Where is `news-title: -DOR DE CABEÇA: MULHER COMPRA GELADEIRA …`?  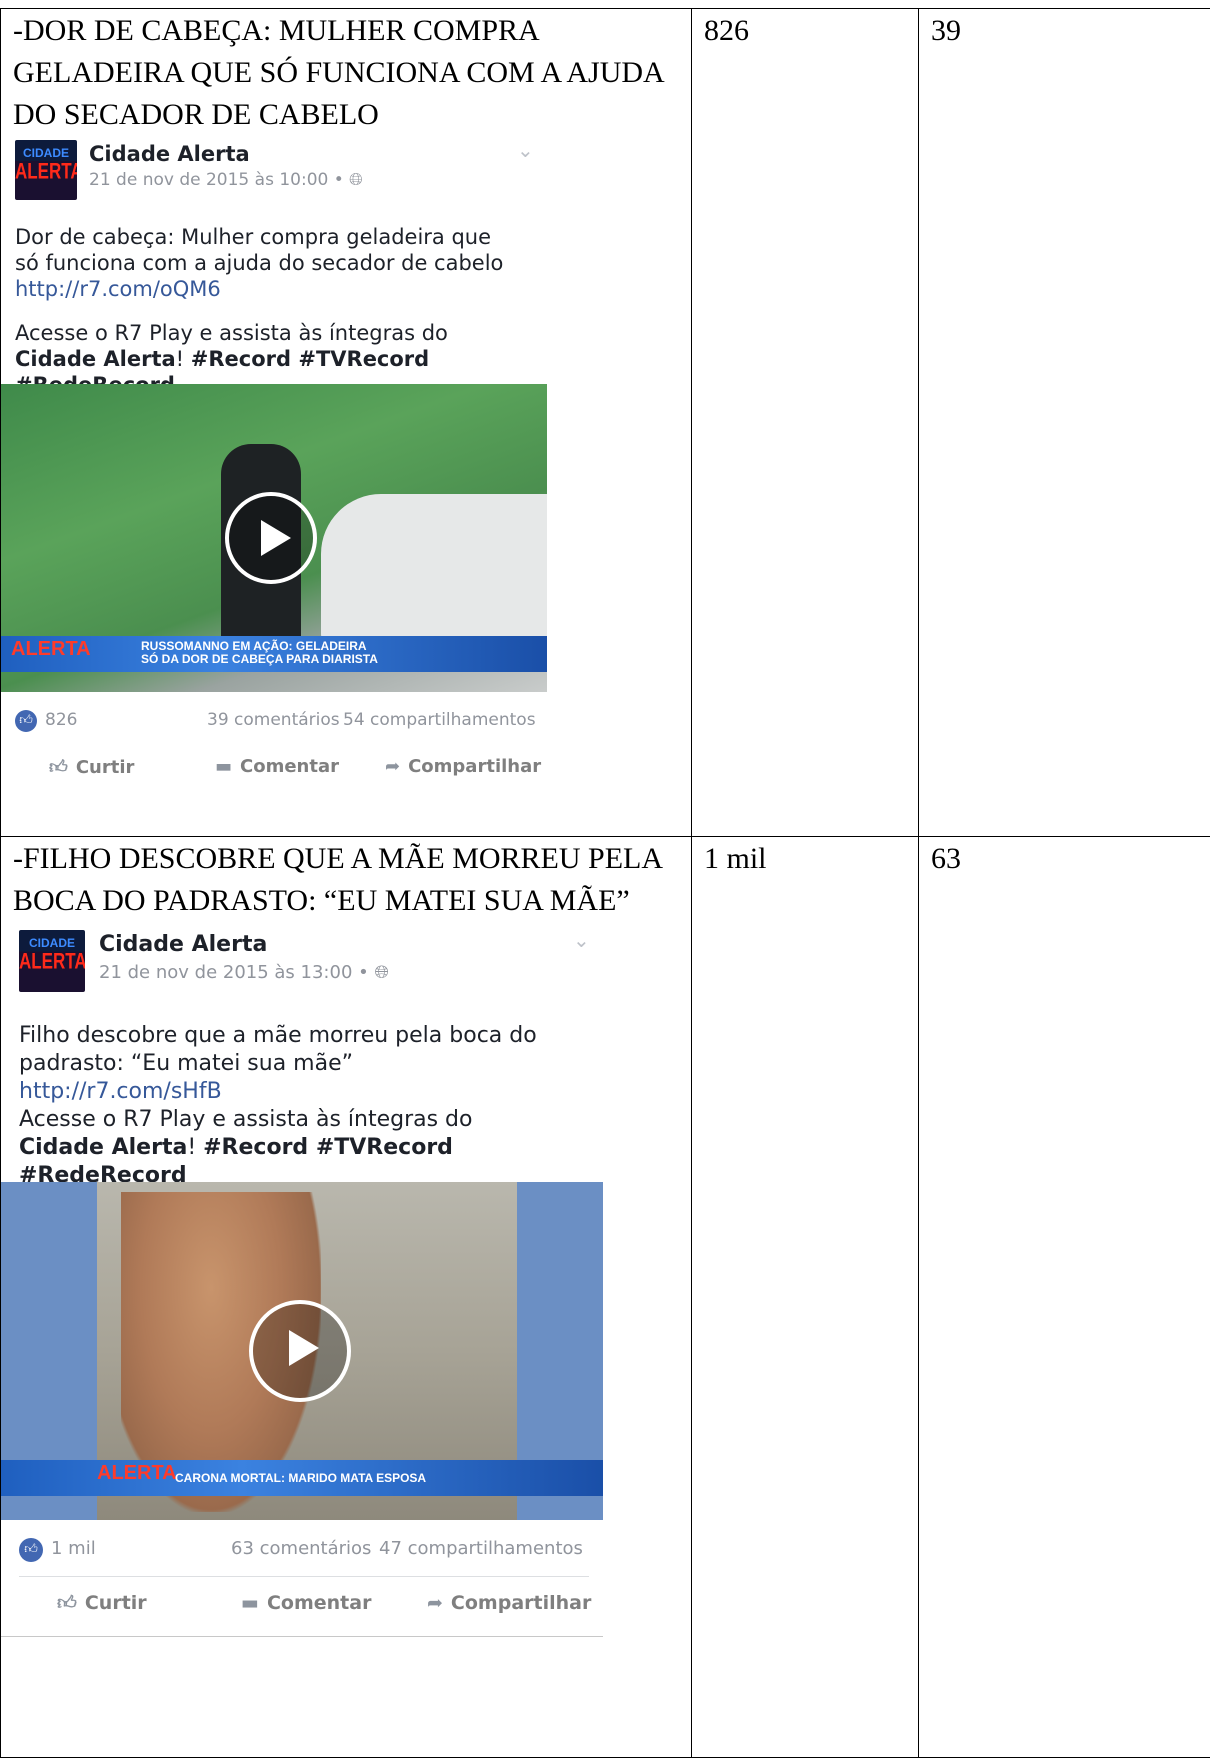 news-title: -DOR DE CABEÇA: MULHER COMPRA GELADEIRA … is located at coordinates (346, 72).